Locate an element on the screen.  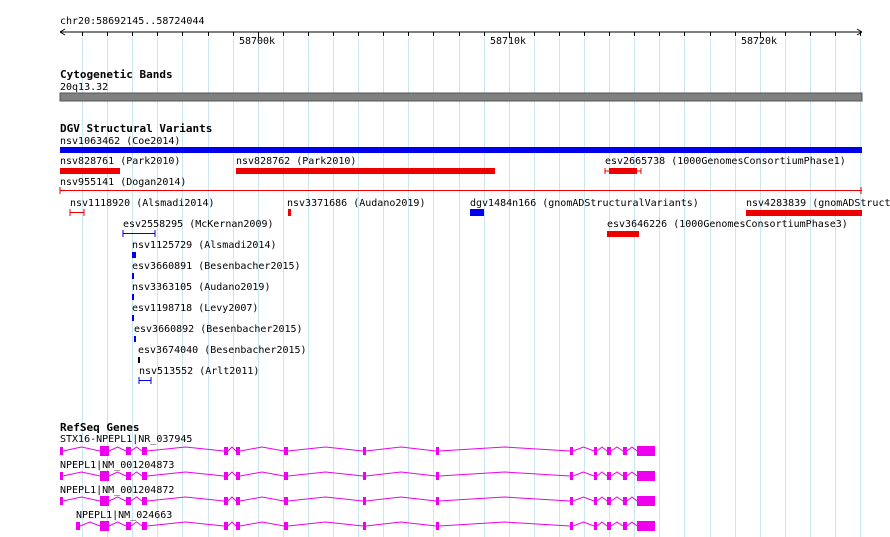
variant-label: dgv1484n166 (gnomADStructuralVariants) is located at coordinates (584, 203).